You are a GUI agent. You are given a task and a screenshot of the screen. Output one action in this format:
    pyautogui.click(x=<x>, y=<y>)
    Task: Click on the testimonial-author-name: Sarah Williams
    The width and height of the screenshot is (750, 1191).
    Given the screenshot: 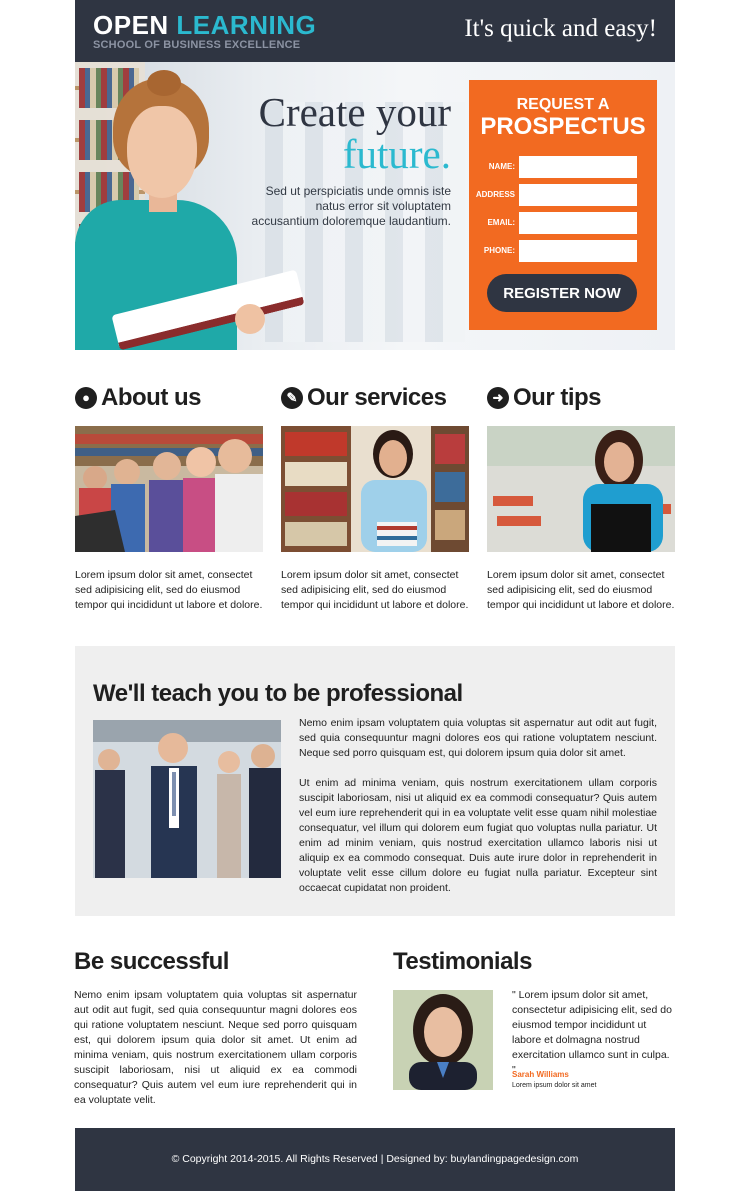 What is the action you would take?
    pyautogui.click(x=540, y=1074)
    